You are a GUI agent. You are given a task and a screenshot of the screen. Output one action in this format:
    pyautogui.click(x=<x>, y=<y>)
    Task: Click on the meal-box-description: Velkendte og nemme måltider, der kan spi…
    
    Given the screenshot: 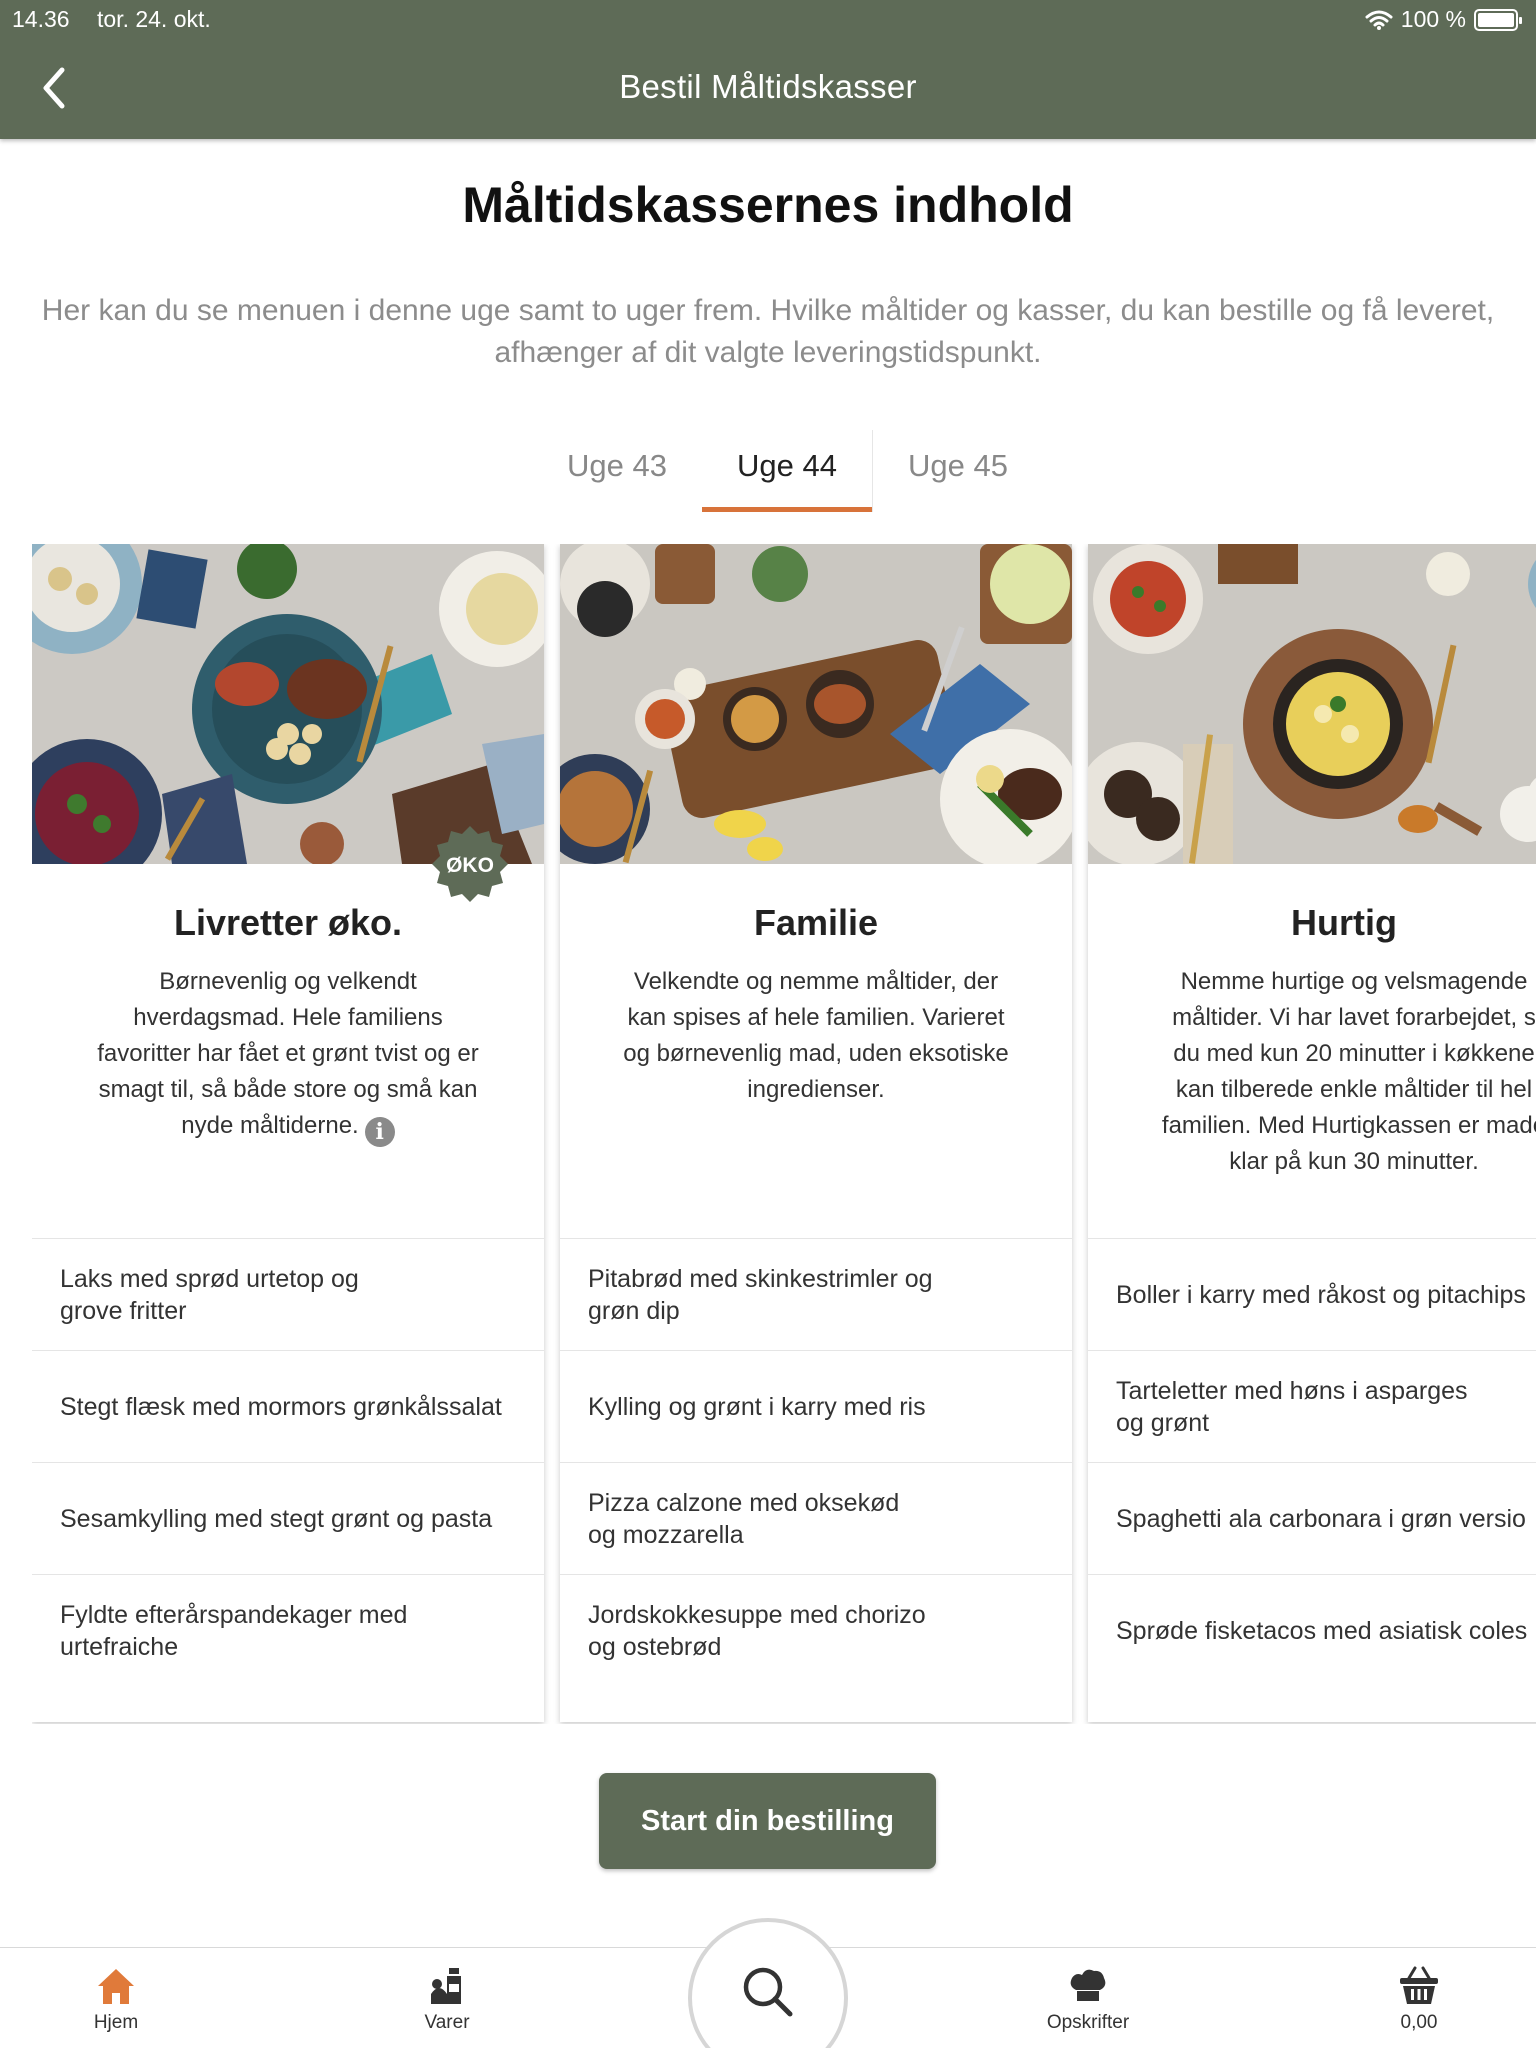 What is the action you would take?
    pyautogui.click(x=816, y=1035)
    